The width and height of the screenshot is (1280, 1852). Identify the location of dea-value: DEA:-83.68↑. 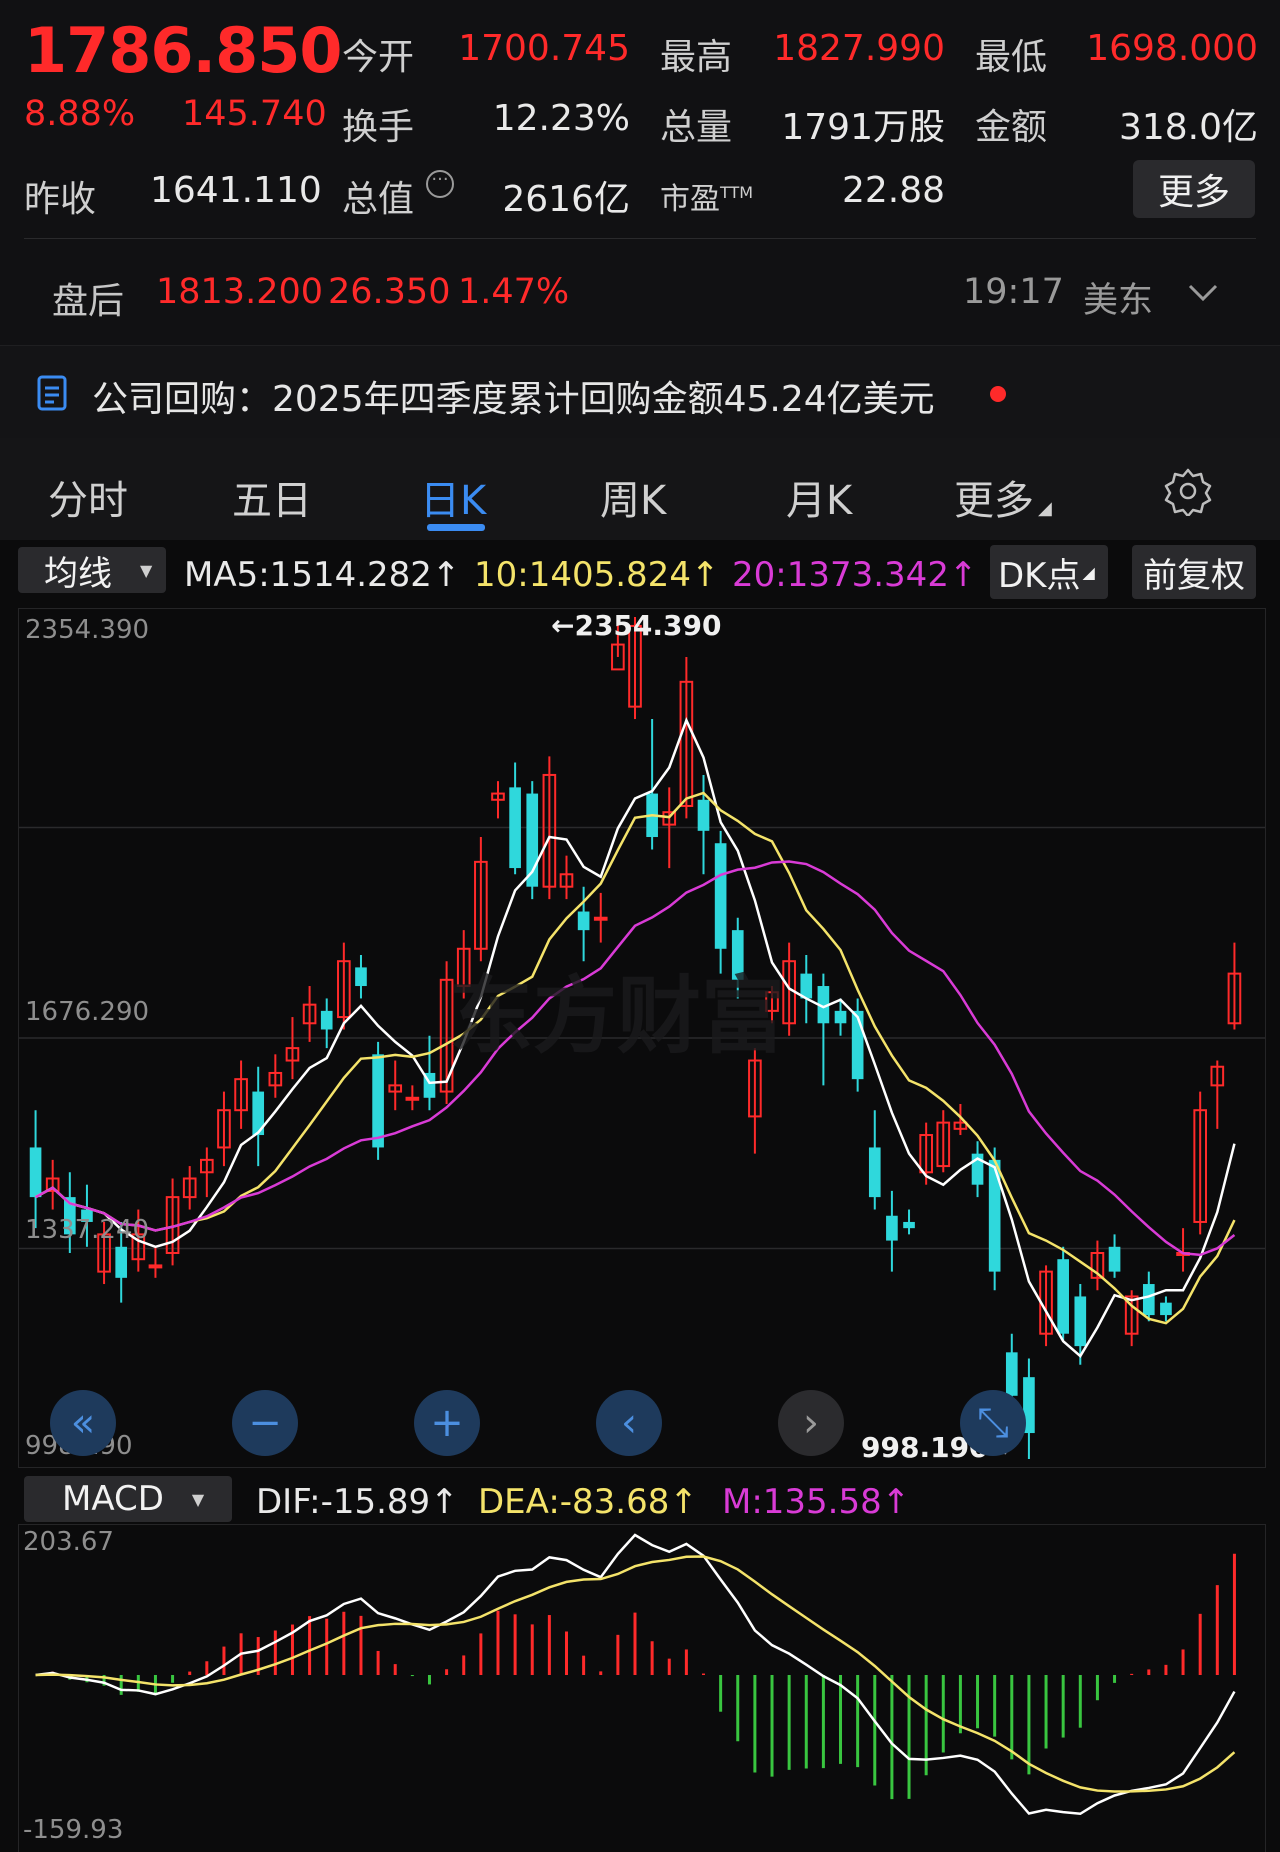
(588, 1502).